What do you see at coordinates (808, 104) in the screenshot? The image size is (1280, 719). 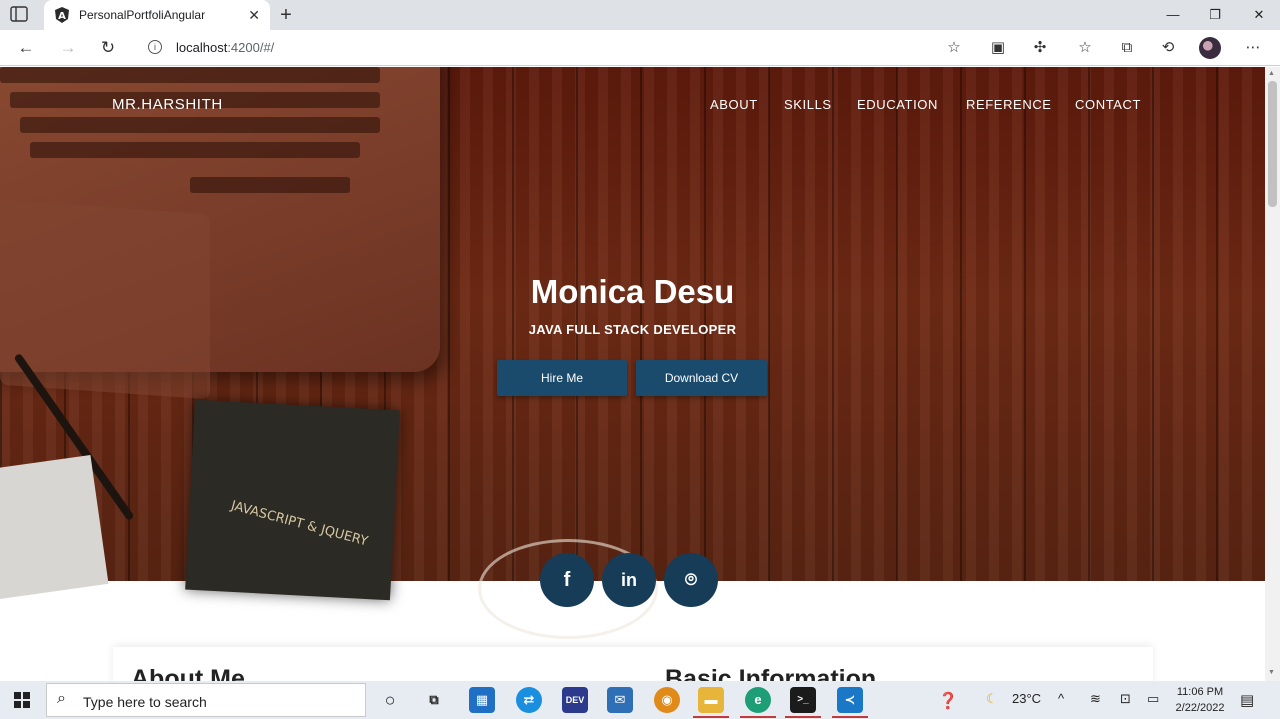 I see `nav-skills: SKILLS` at bounding box center [808, 104].